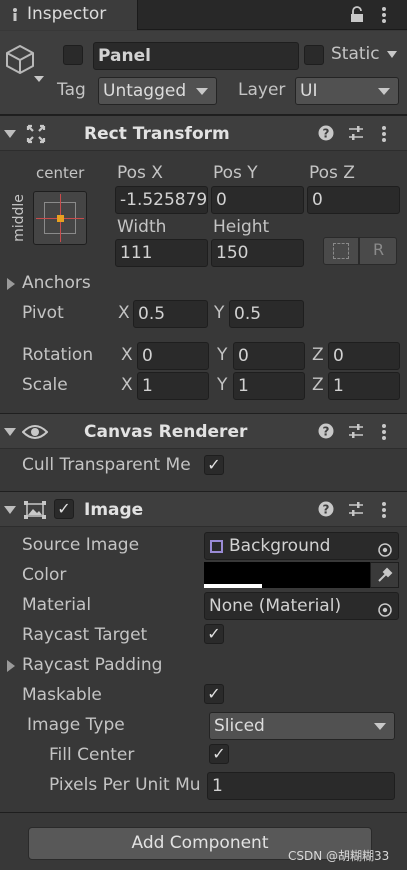 This screenshot has height=870, width=407. What do you see at coordinates (92, 755) in the screenshot?
I see `fill-center-label: Fill Center` at bounding box center [92, 755].